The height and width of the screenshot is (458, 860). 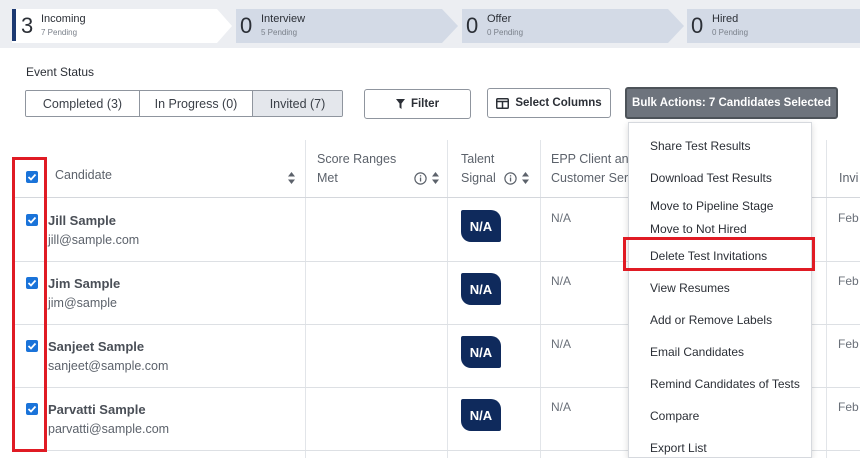 I want to click on menu-item-email-candidates: Email Candidates, so click(x=697, y=352).